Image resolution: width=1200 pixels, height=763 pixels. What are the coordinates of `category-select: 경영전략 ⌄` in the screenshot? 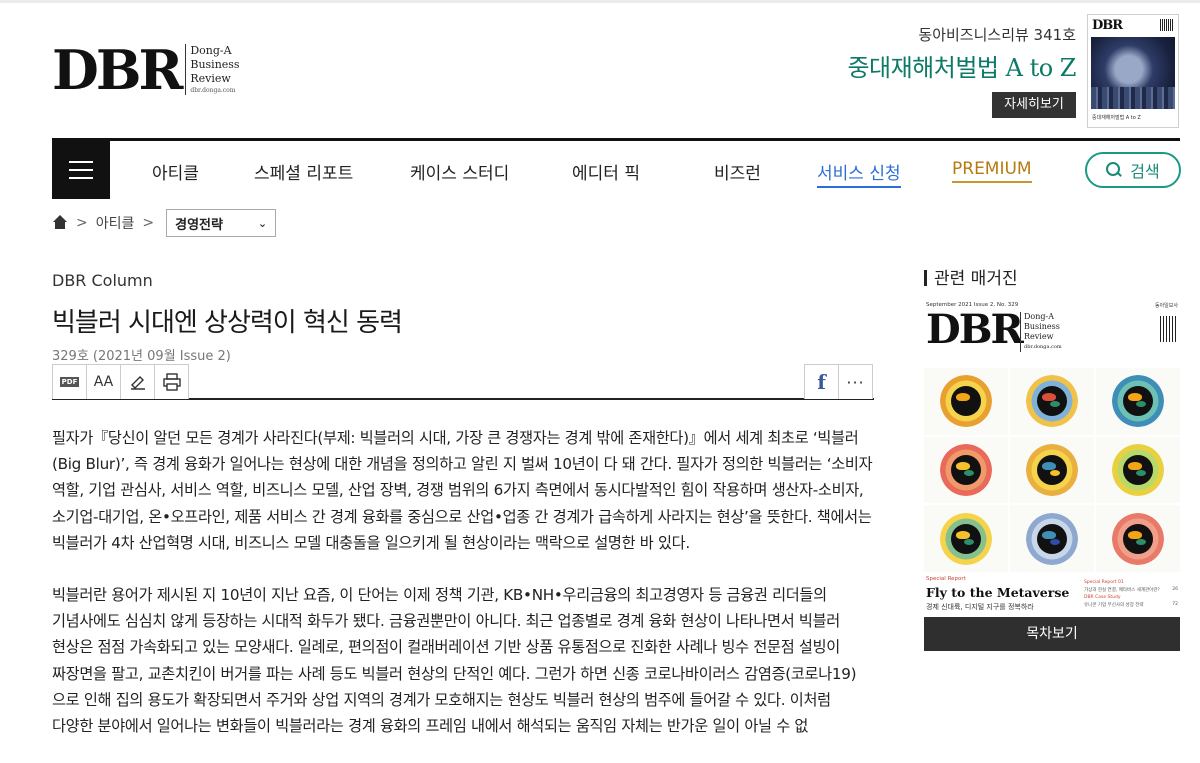 It's located at (221, 223).